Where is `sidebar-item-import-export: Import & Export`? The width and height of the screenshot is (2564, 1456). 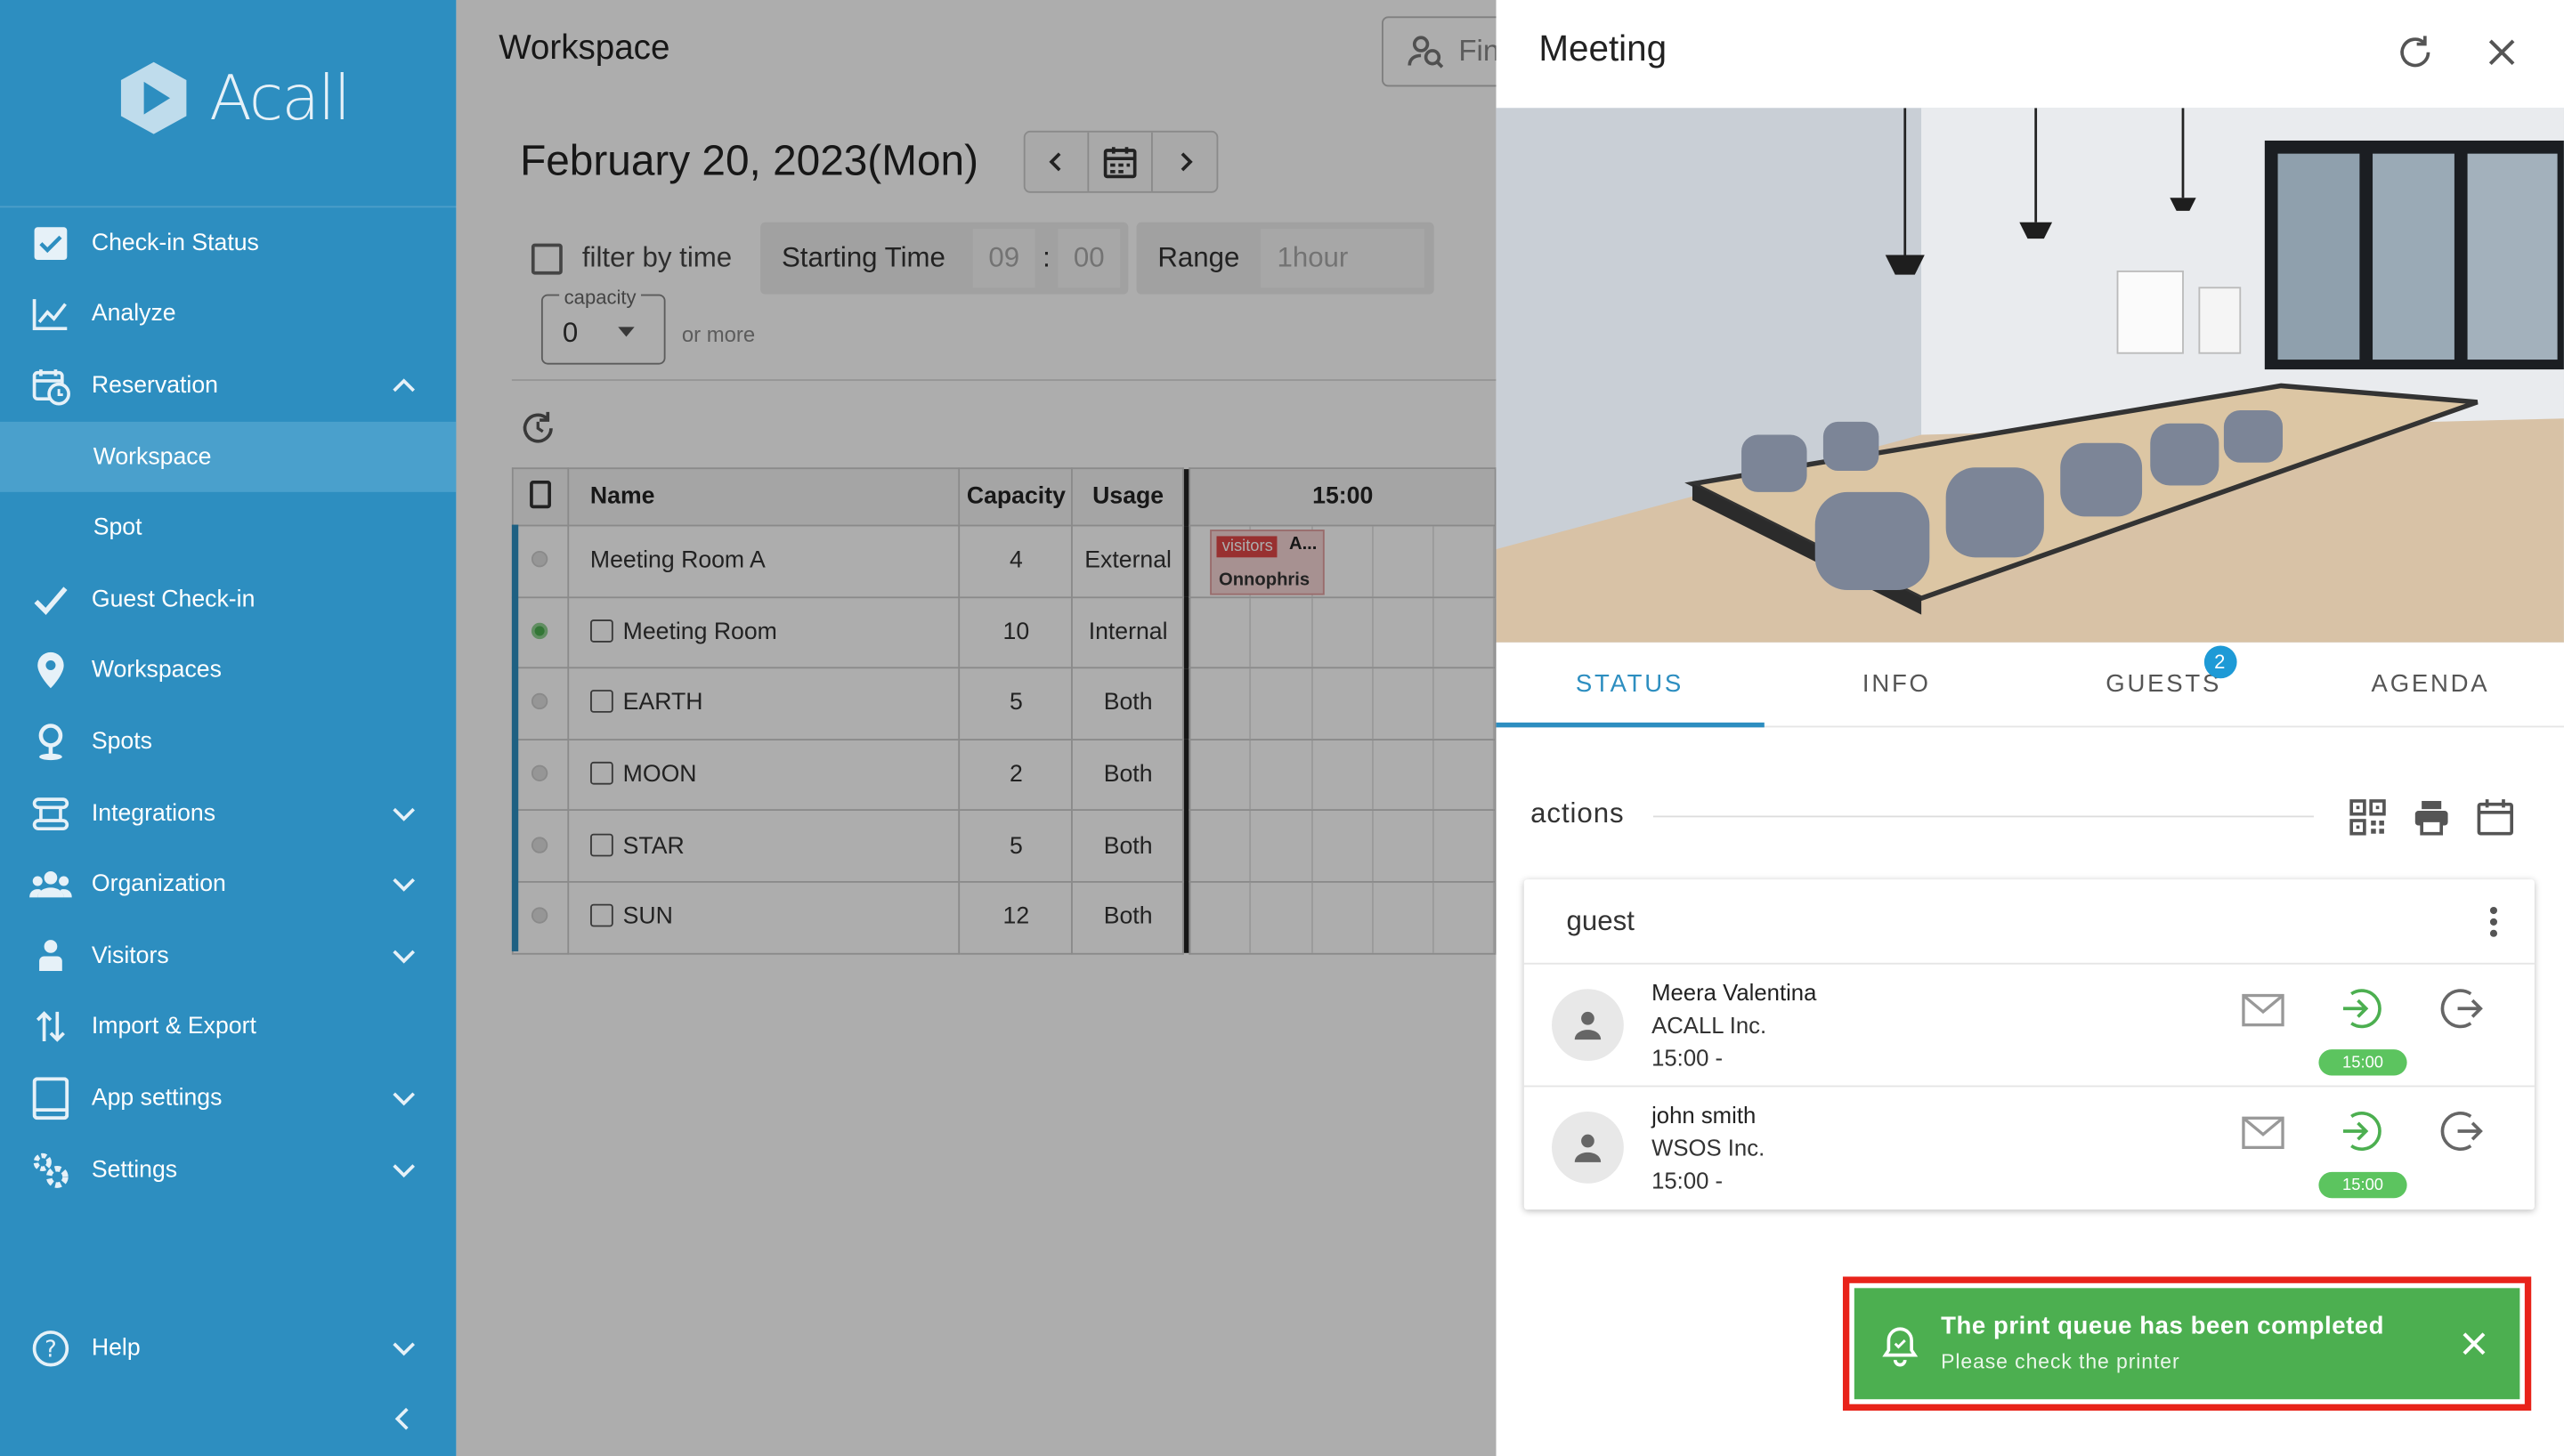
sidebar-item-import-export: Import & Export is located at coordinates (228, 1027).